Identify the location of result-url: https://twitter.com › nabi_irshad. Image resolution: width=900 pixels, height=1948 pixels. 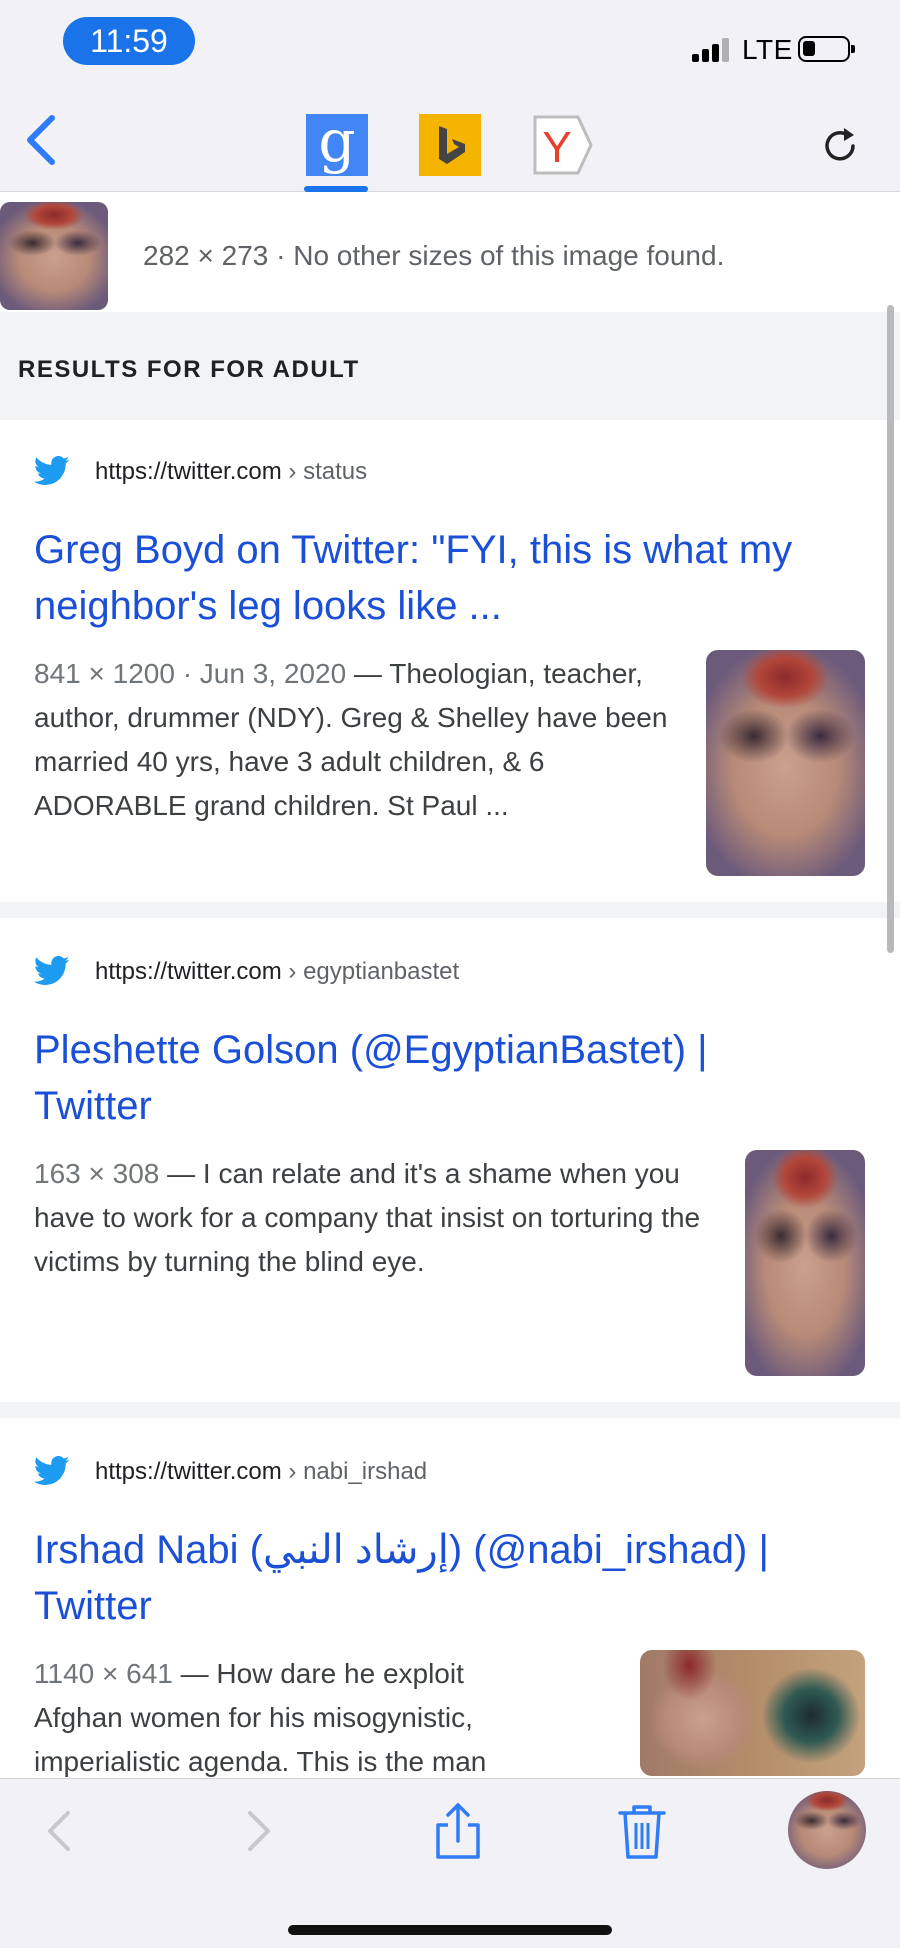
(261, 1472).